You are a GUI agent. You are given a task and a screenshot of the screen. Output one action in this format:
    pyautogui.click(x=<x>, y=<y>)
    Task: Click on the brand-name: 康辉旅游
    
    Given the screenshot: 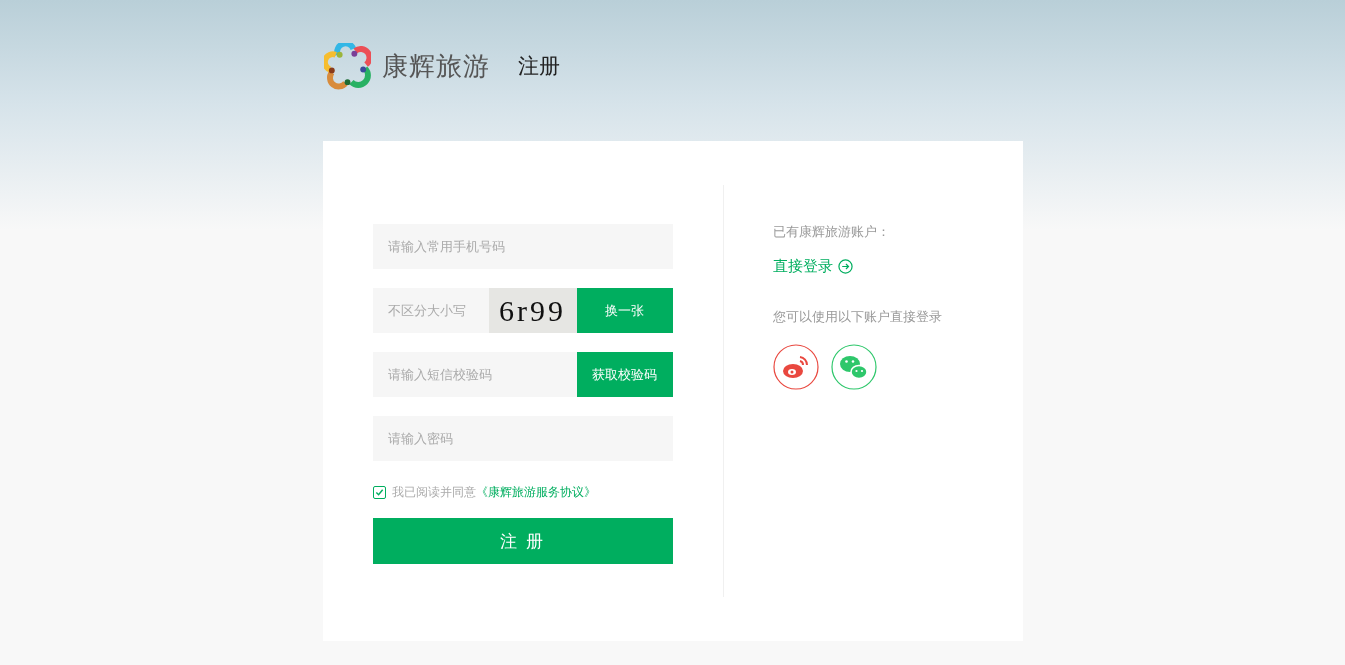 What is the action you would take?
    pyautogui.click(x=435, y=66)
    